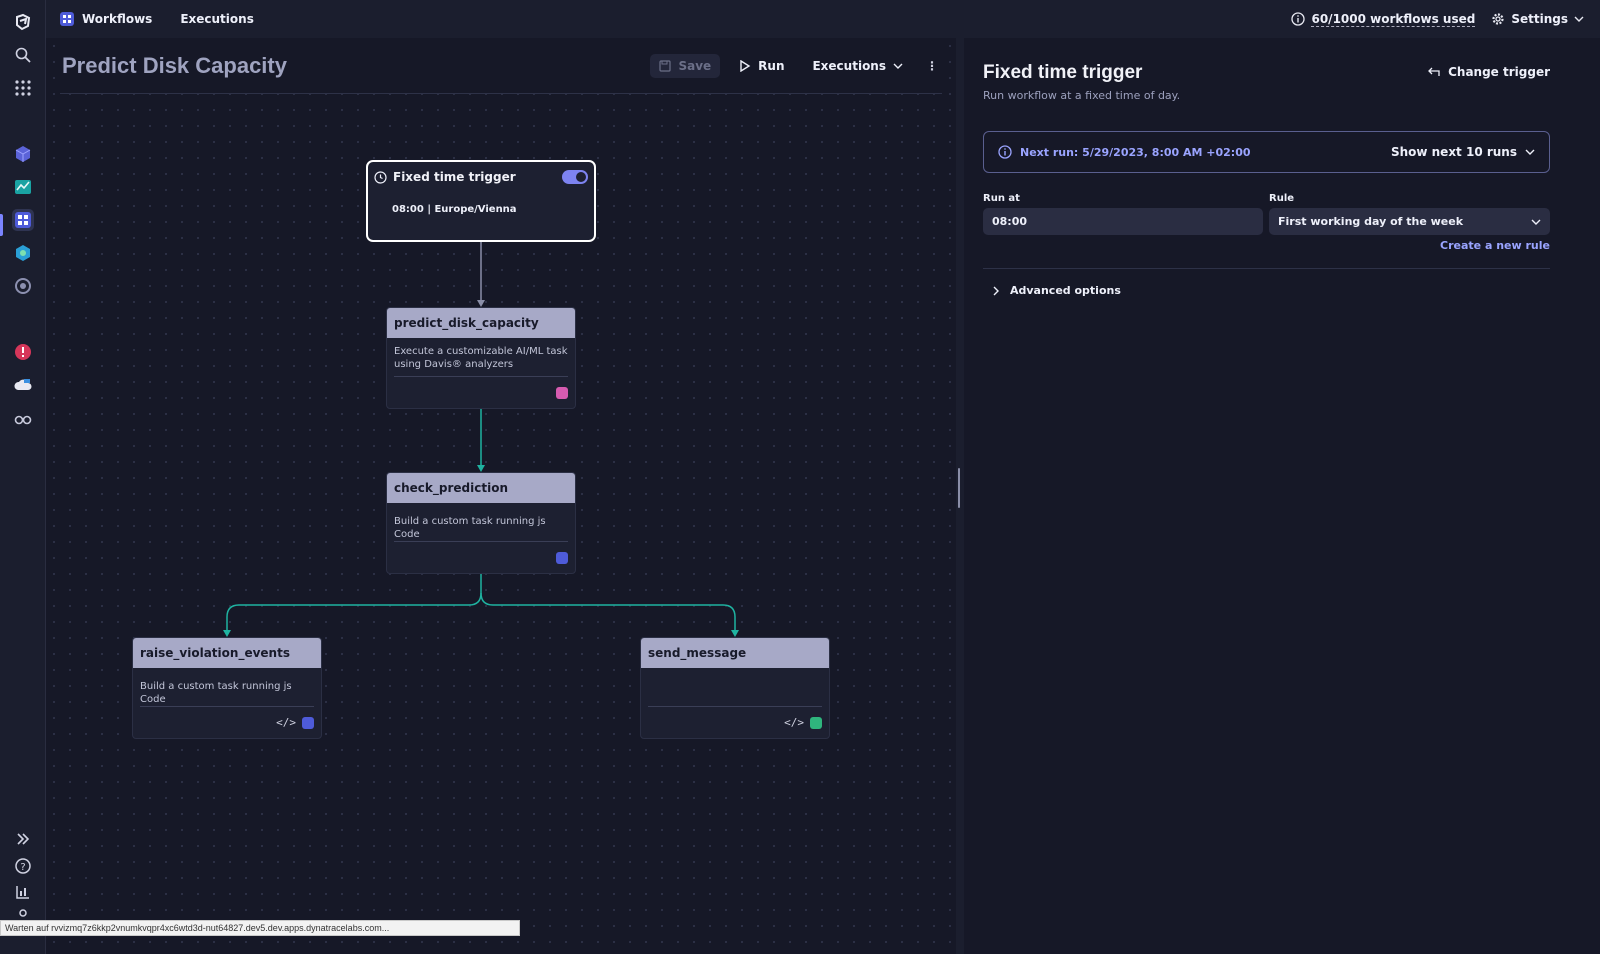 The width and height of the screenshot is (1600, 954). Describe the element at coordinates (1001, 198) in the screenshot. I see `run-at-label: Run at` at that location.